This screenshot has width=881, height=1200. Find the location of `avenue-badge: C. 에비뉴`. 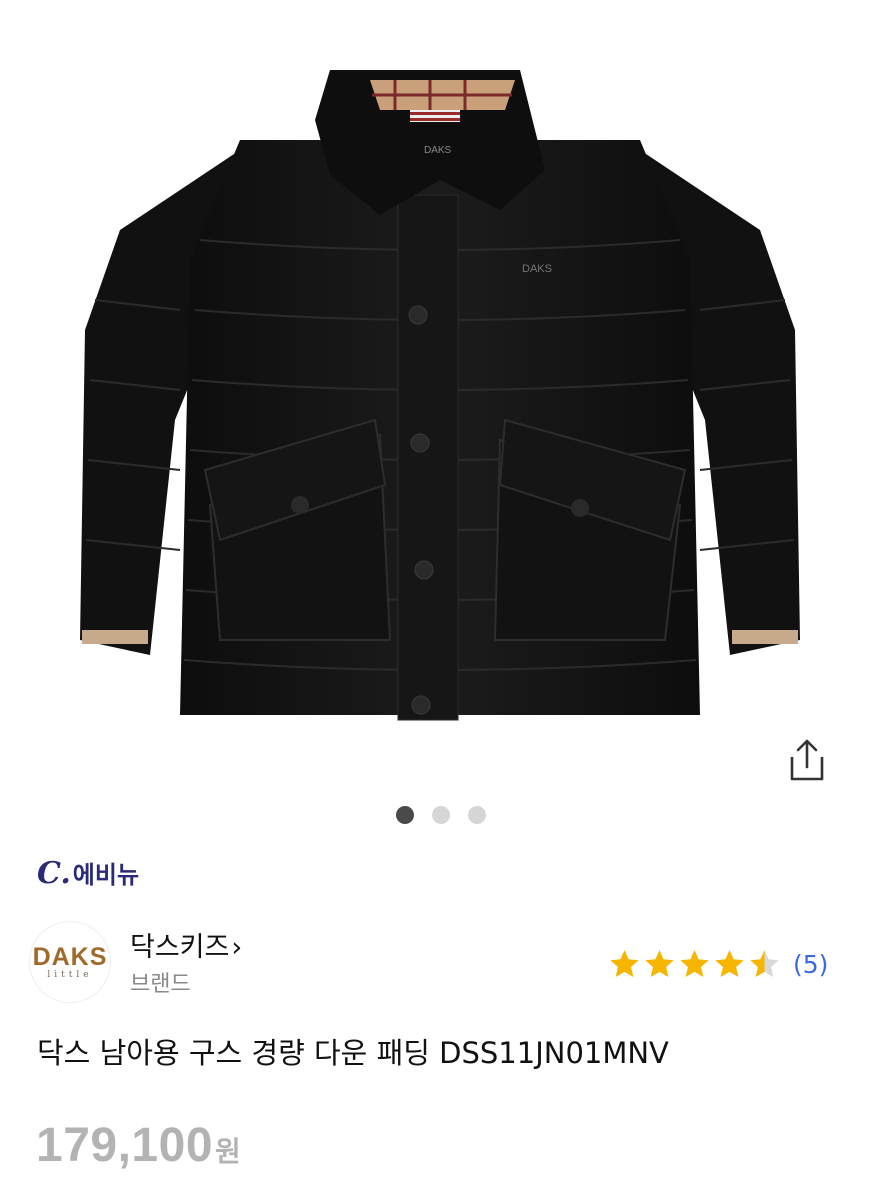

avenue-badge: C. 에비뉴 is located at coordinates (88, 873).